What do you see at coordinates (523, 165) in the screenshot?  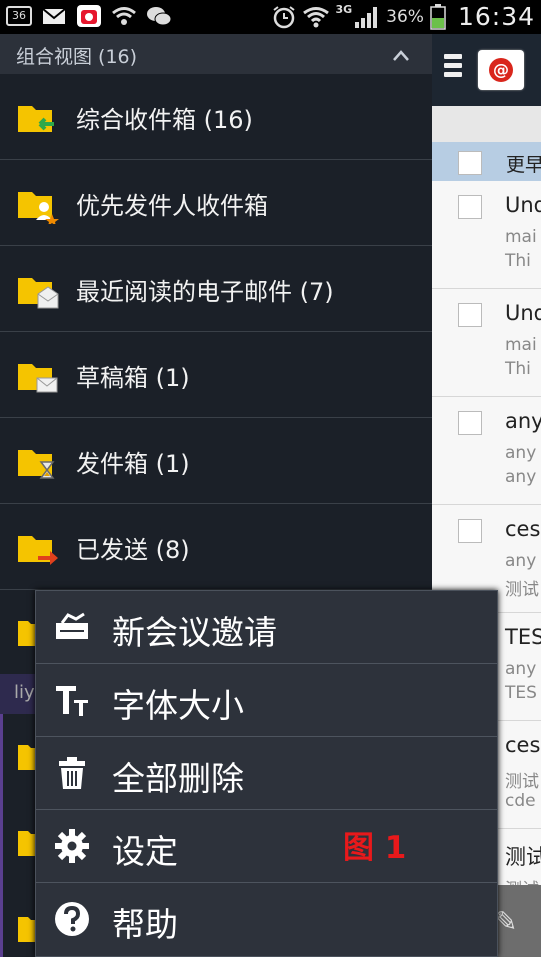 I see `date-group-label: 更早` at bounding box center [523, 165].